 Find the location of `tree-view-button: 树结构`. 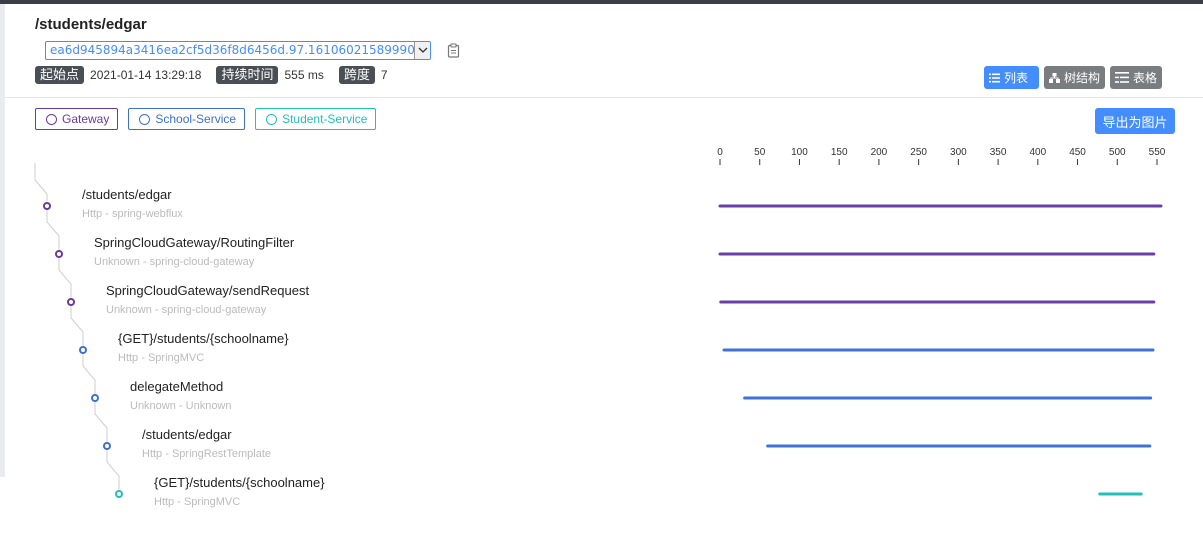

tree-view-button: 树结构 is located at coordinates (1075, 77).